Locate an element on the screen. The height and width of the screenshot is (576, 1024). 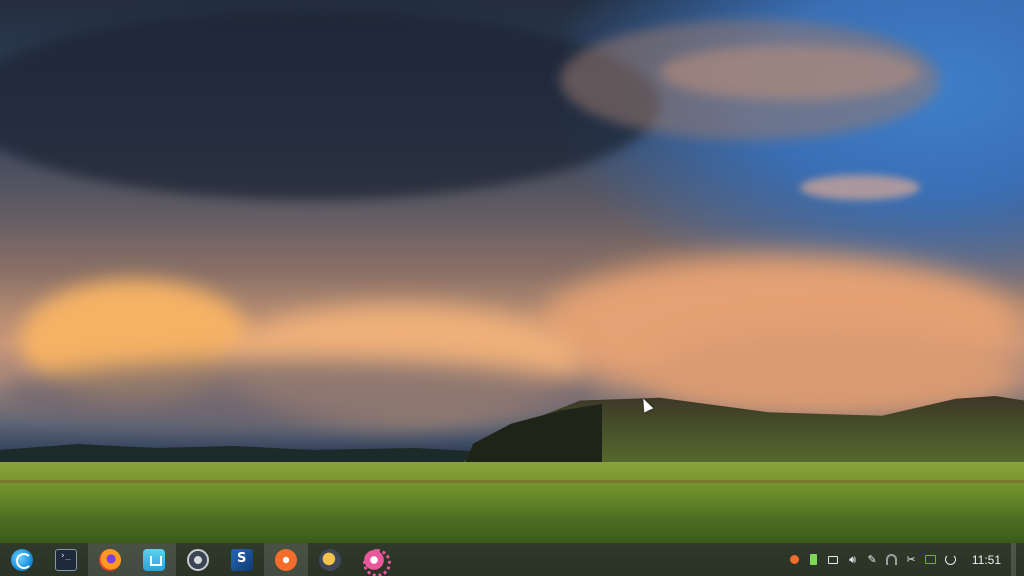
ide-button is located at coordinates (242, 559).